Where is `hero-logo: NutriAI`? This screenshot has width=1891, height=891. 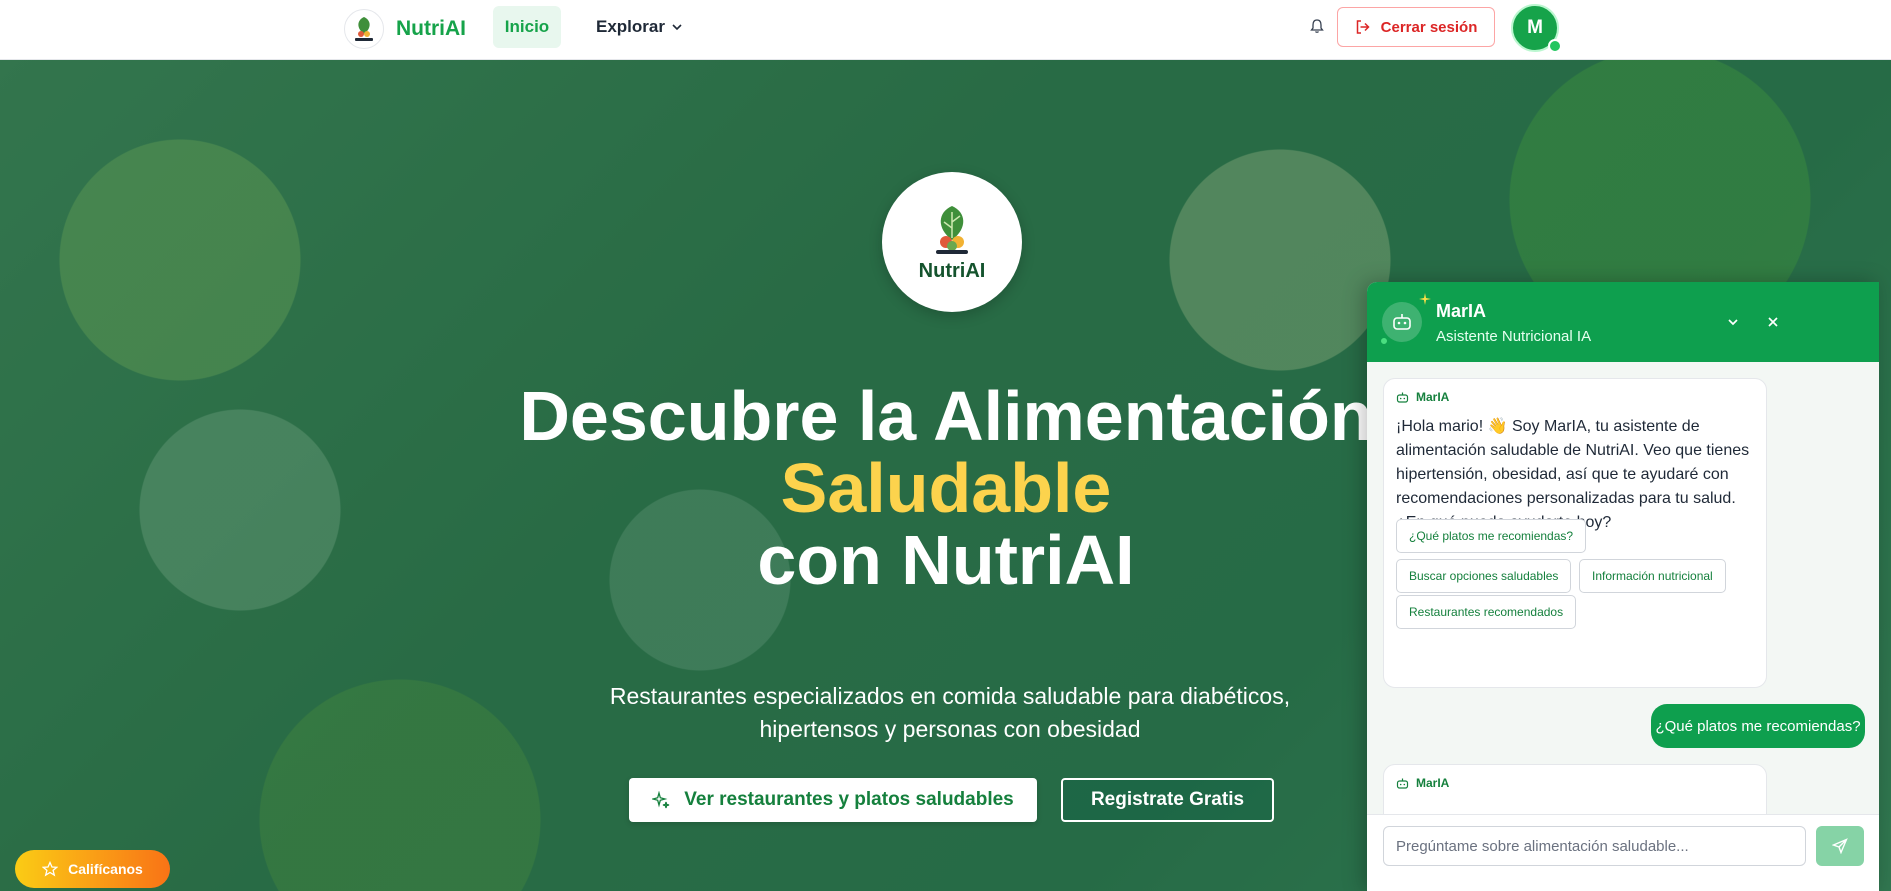 hero-logo: NutriAI is located at coordinates (952, 242).